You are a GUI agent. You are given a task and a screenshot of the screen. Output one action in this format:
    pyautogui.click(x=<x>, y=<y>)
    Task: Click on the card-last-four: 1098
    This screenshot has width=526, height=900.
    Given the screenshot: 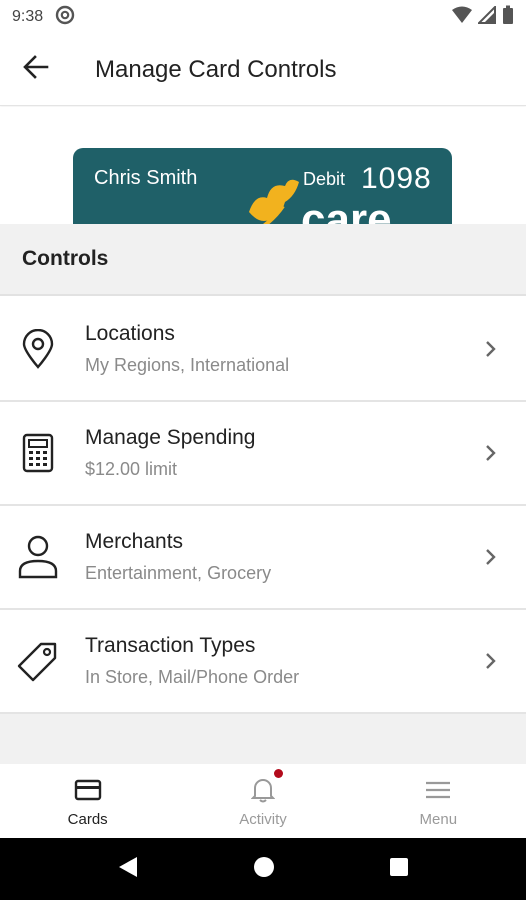 What is the action you would take?
    pyautogui.click(x=396, y=178)
    